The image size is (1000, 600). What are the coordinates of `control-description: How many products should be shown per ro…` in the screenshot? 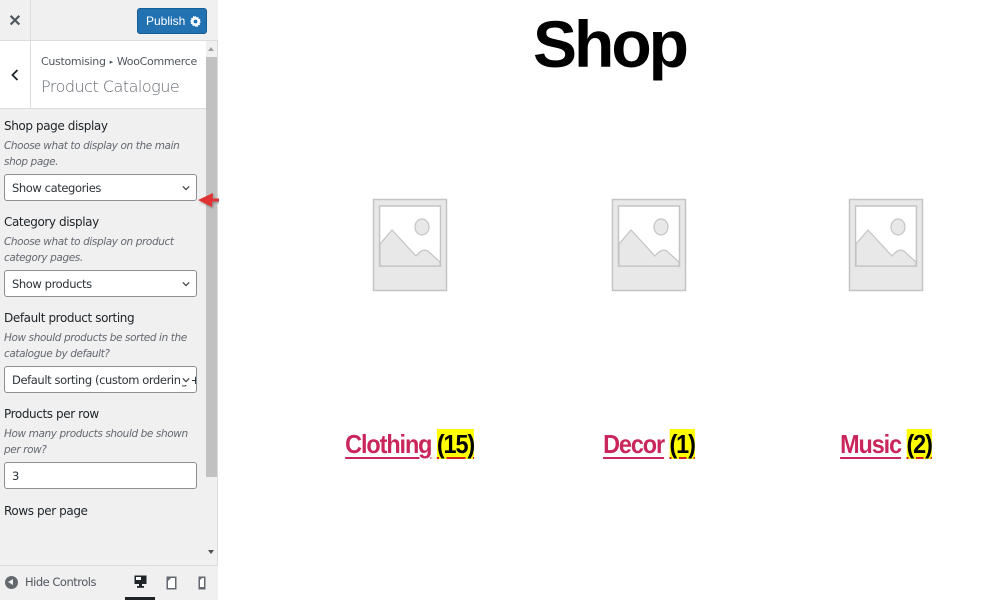 It's located at (96, 442).